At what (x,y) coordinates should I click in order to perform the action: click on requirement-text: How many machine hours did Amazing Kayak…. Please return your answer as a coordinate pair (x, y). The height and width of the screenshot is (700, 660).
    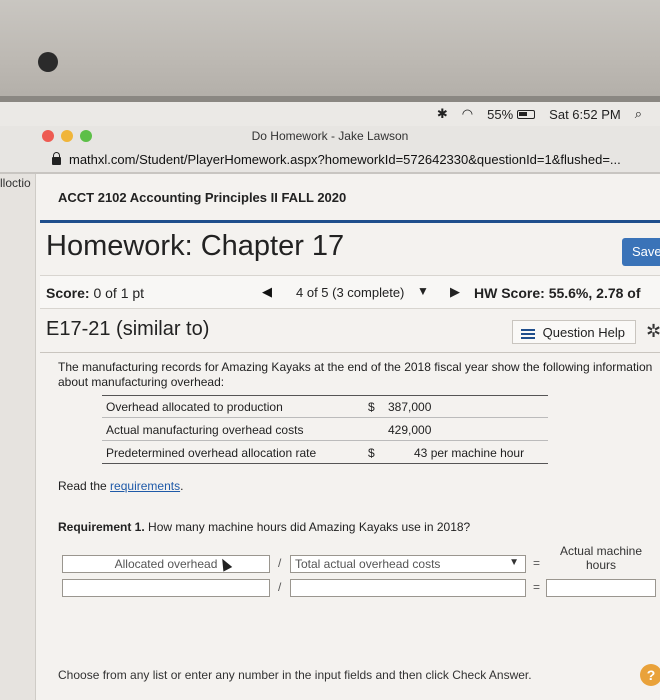
    Looking at the image, I should click on (309, 527).